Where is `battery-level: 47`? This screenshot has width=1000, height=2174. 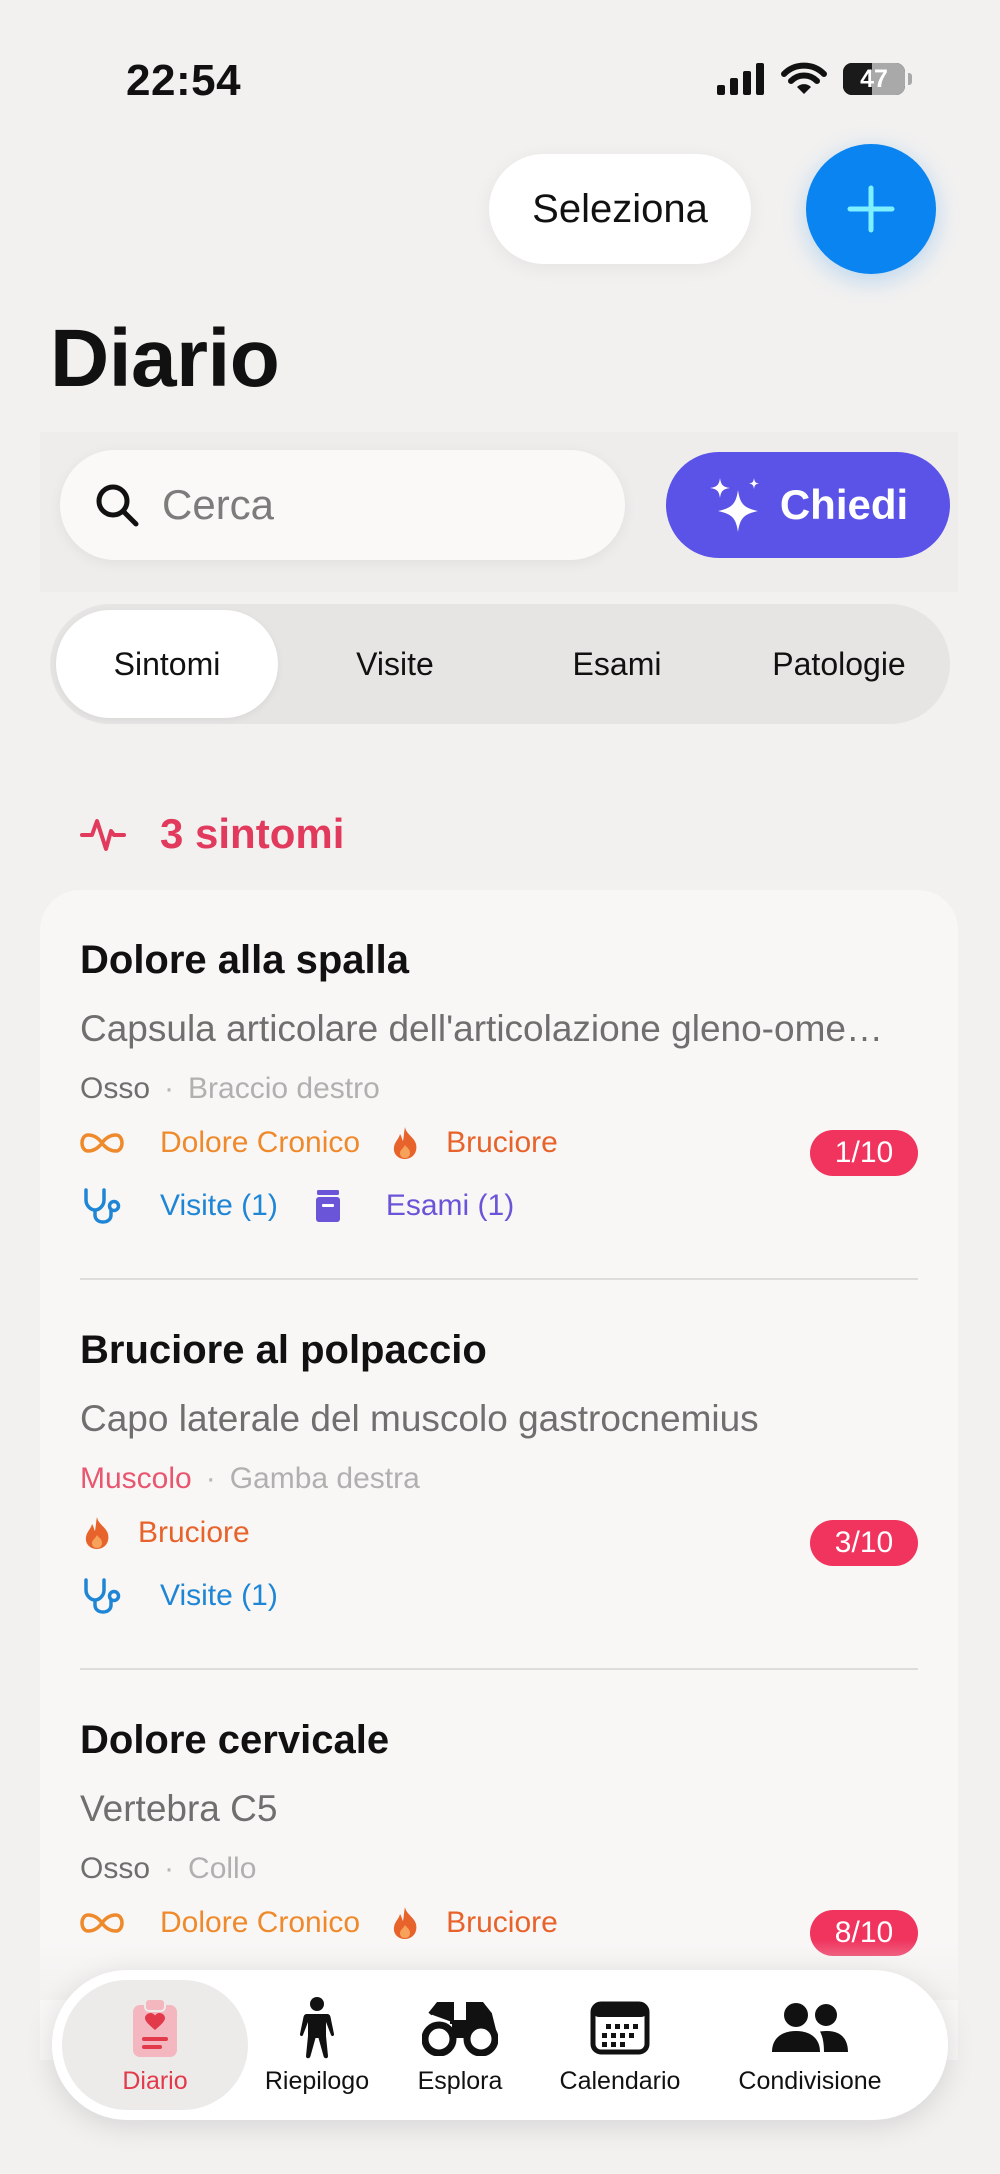 battery-level: 47 is located at coordinates (874, 78).